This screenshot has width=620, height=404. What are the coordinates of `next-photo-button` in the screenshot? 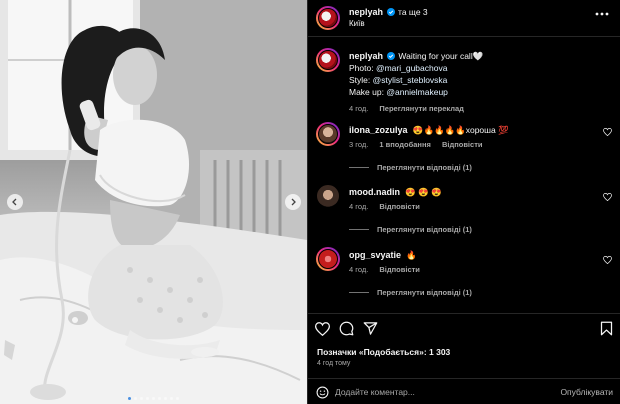 It's located at (293, 202).